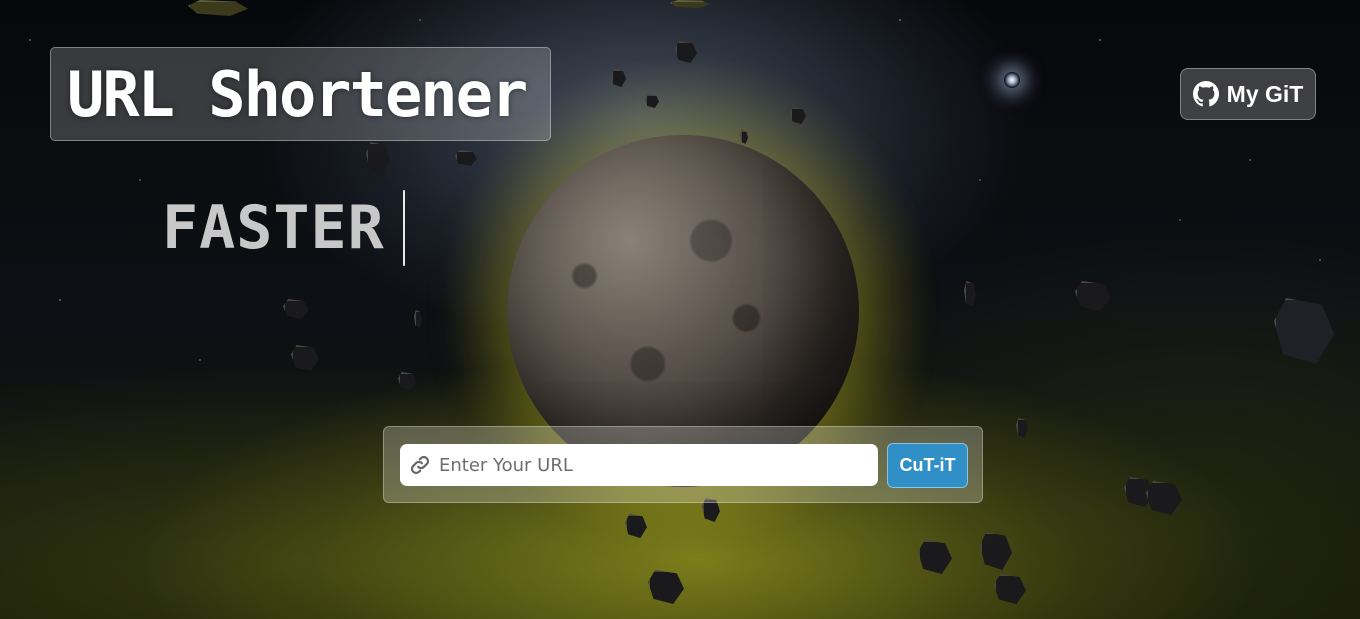 This screenshot has width=1360, height=619. I want to click on my-git-button: My GiT, so click(1248, 94).